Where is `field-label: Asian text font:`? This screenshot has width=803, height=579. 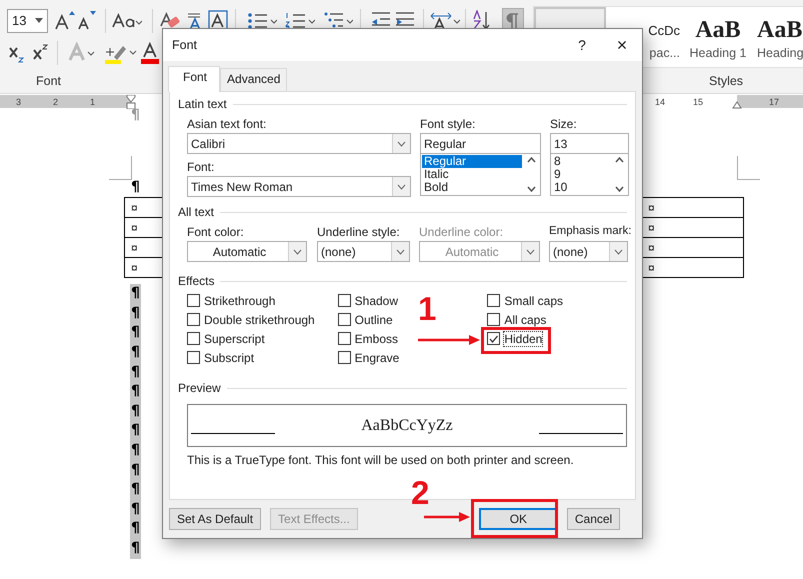 field-label: Asian text font: is located at coordinates (226, 124).